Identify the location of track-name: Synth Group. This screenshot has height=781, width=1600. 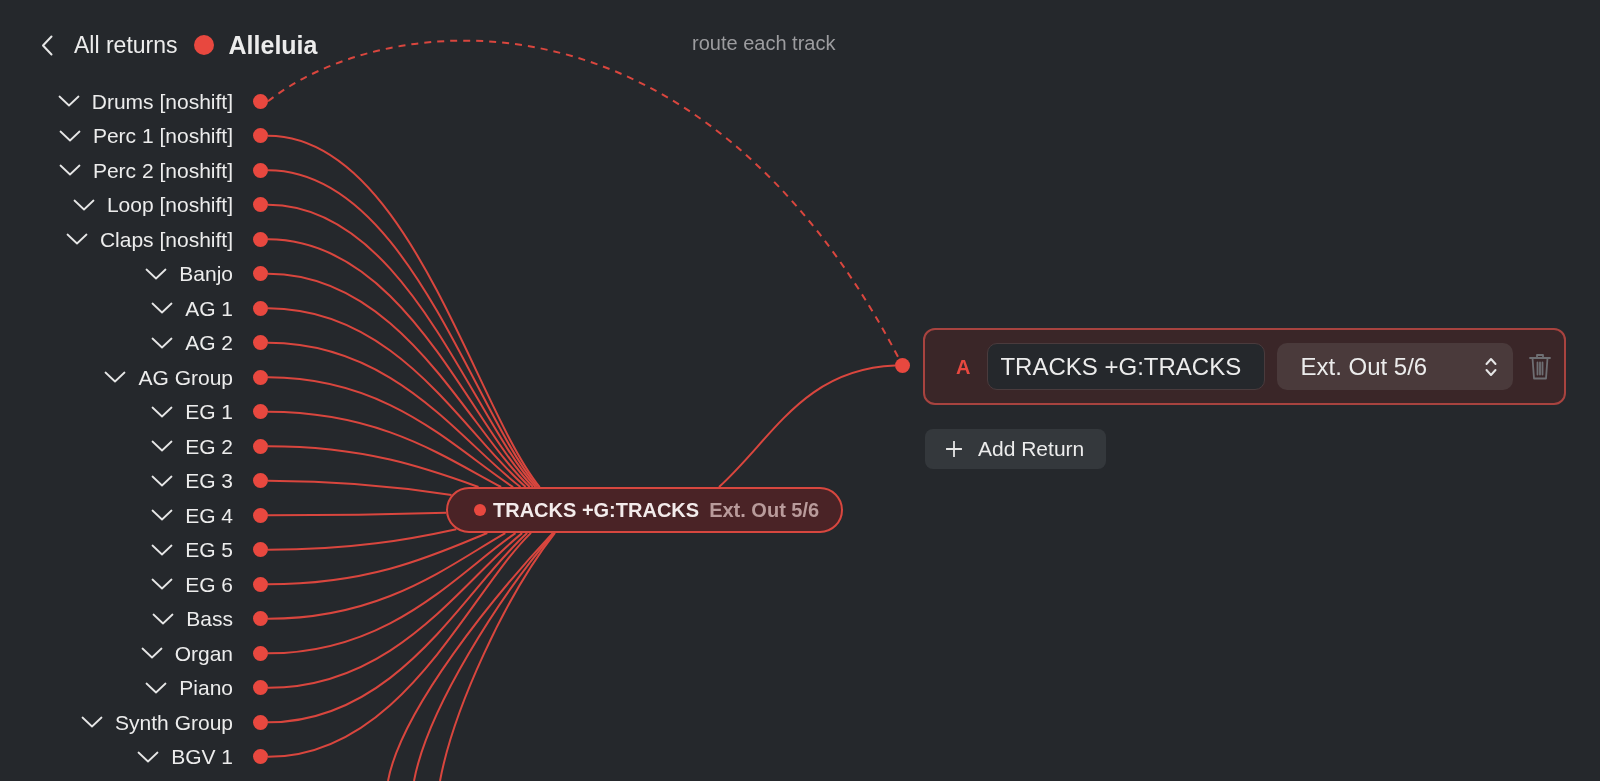
(174, 722).